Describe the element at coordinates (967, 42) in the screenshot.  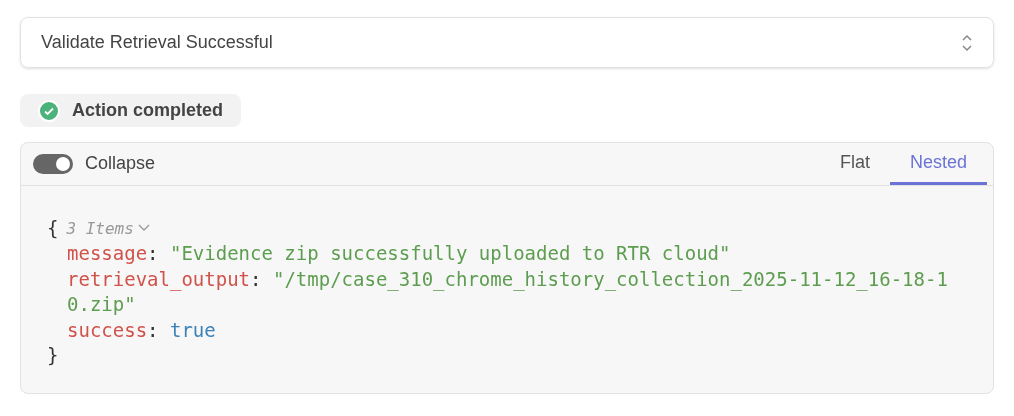
I see `chevron-updown-icon` at that location.